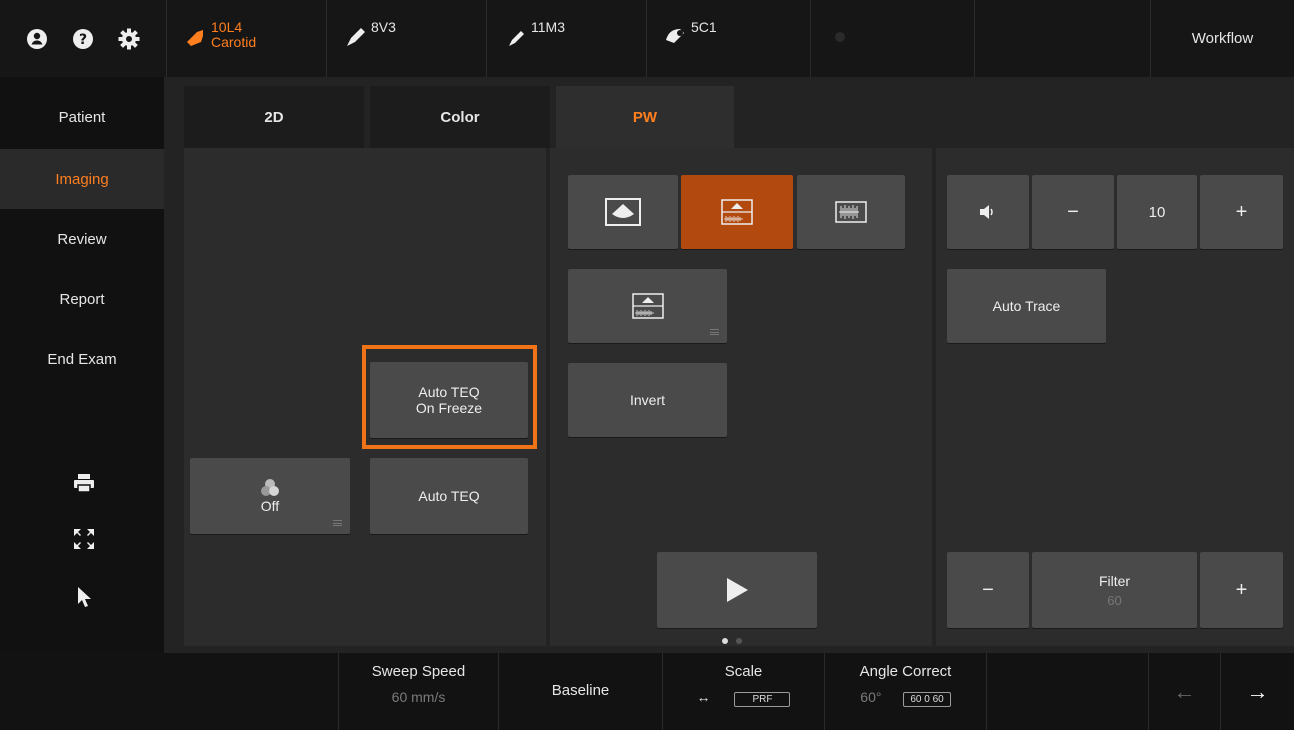 This screenshot has height=730, width=1294. What do you see at coordinates (82, 239) in the screenshot?
I see `sidebar-item-review: Review` at bounding box center [82, 239].